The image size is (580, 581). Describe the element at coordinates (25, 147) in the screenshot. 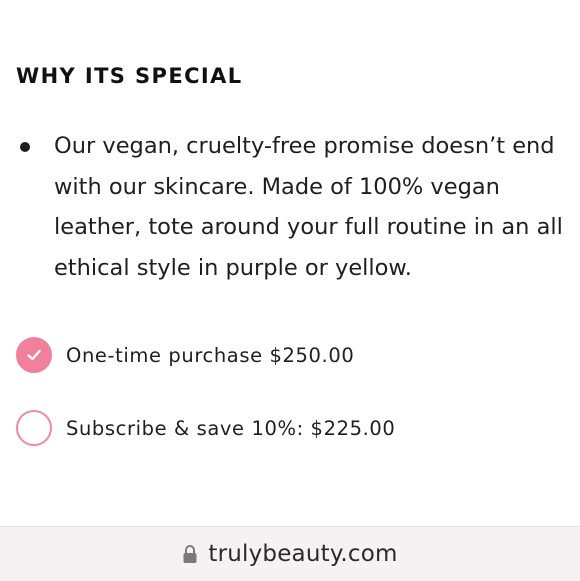

I see `bullet-icon` at that location.